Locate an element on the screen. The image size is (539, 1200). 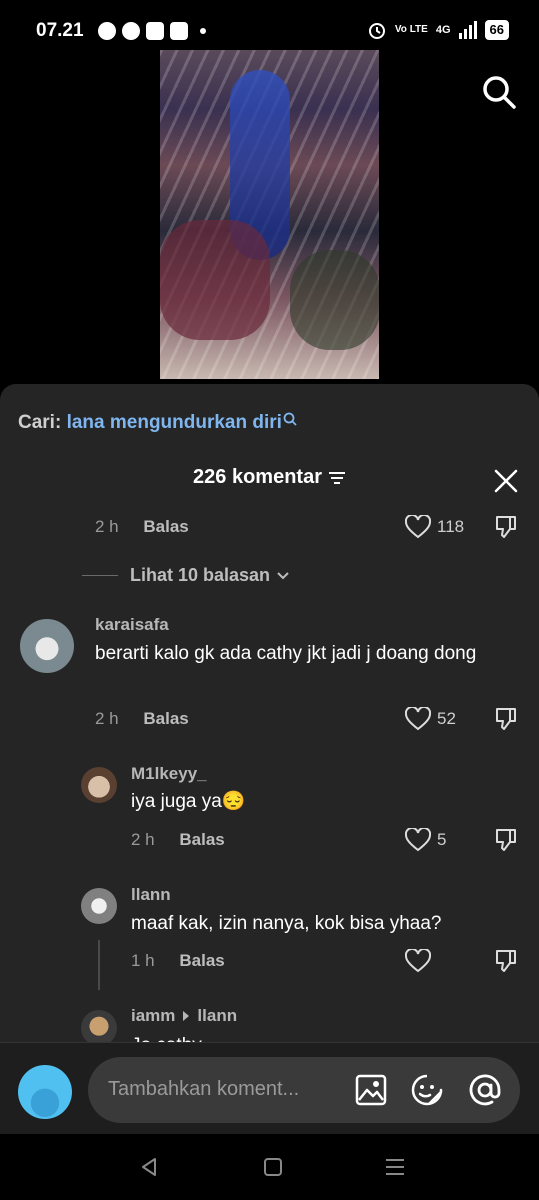
reply-arrow-icon is located at coordinates (186, 1016).